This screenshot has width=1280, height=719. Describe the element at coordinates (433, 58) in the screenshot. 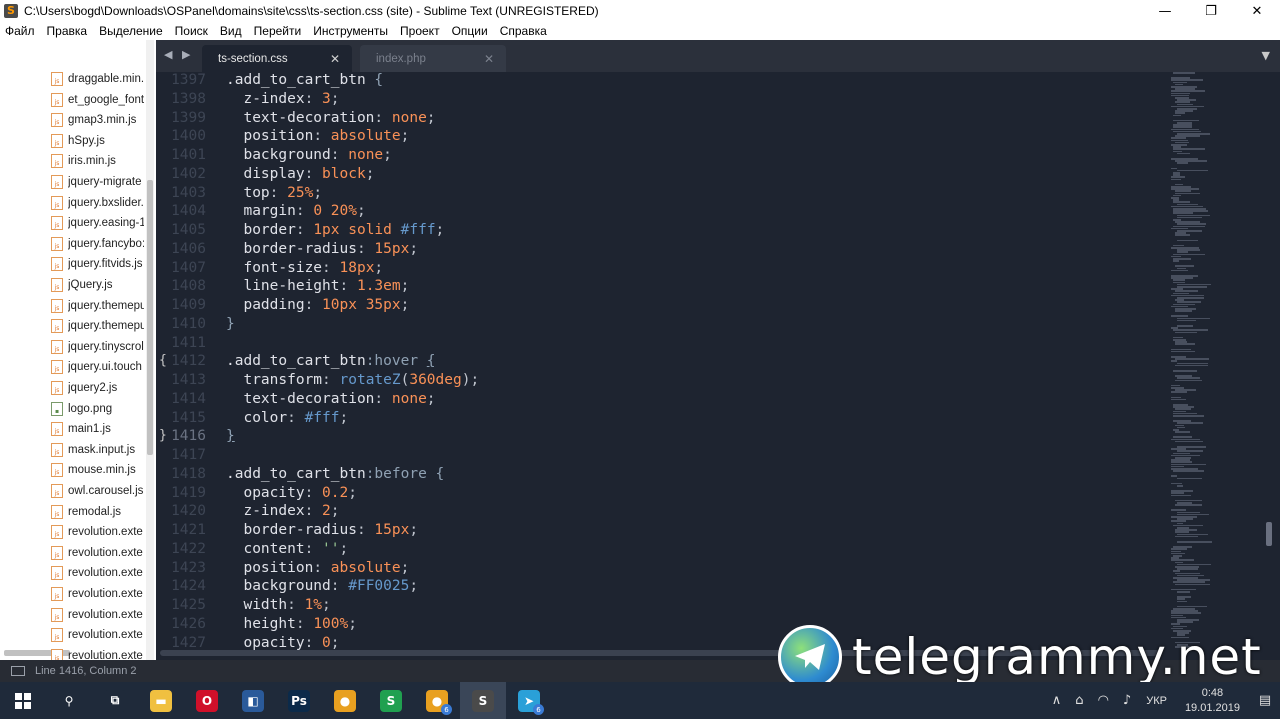

I see `tab-index-php: index.php ✕` at that location.